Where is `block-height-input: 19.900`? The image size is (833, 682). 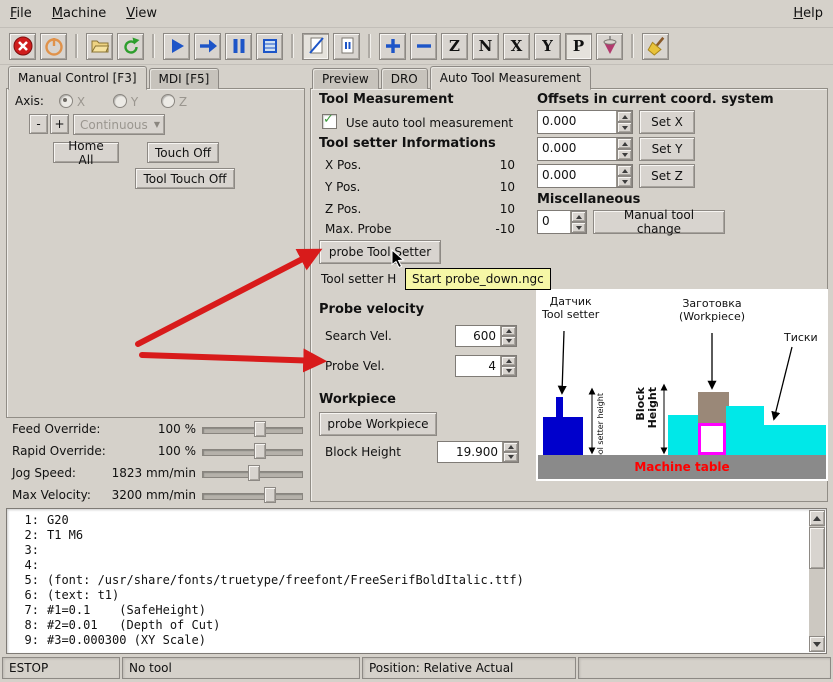 block-height-input: 19.900 is located at coordinates (470, 452).